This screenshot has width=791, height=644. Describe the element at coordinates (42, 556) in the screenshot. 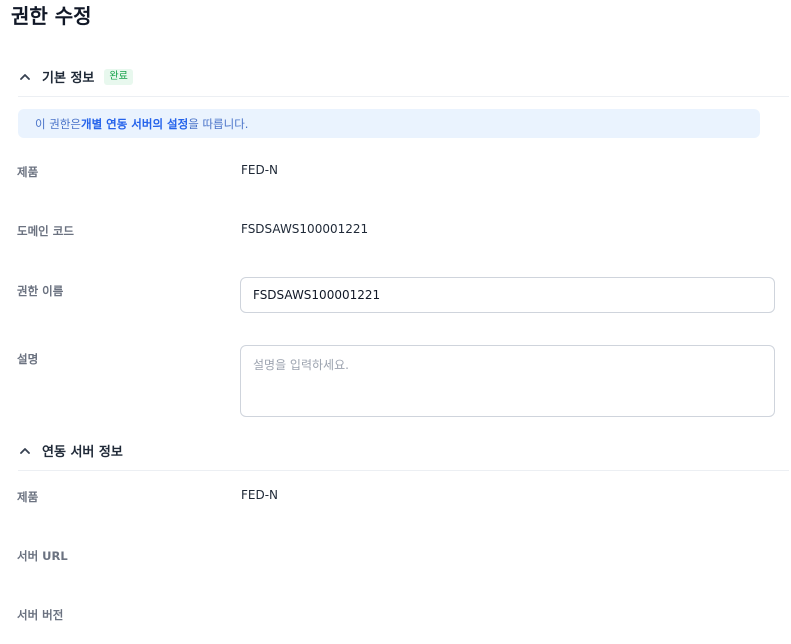

I see `server-url-label: 서버 URL` at that location.